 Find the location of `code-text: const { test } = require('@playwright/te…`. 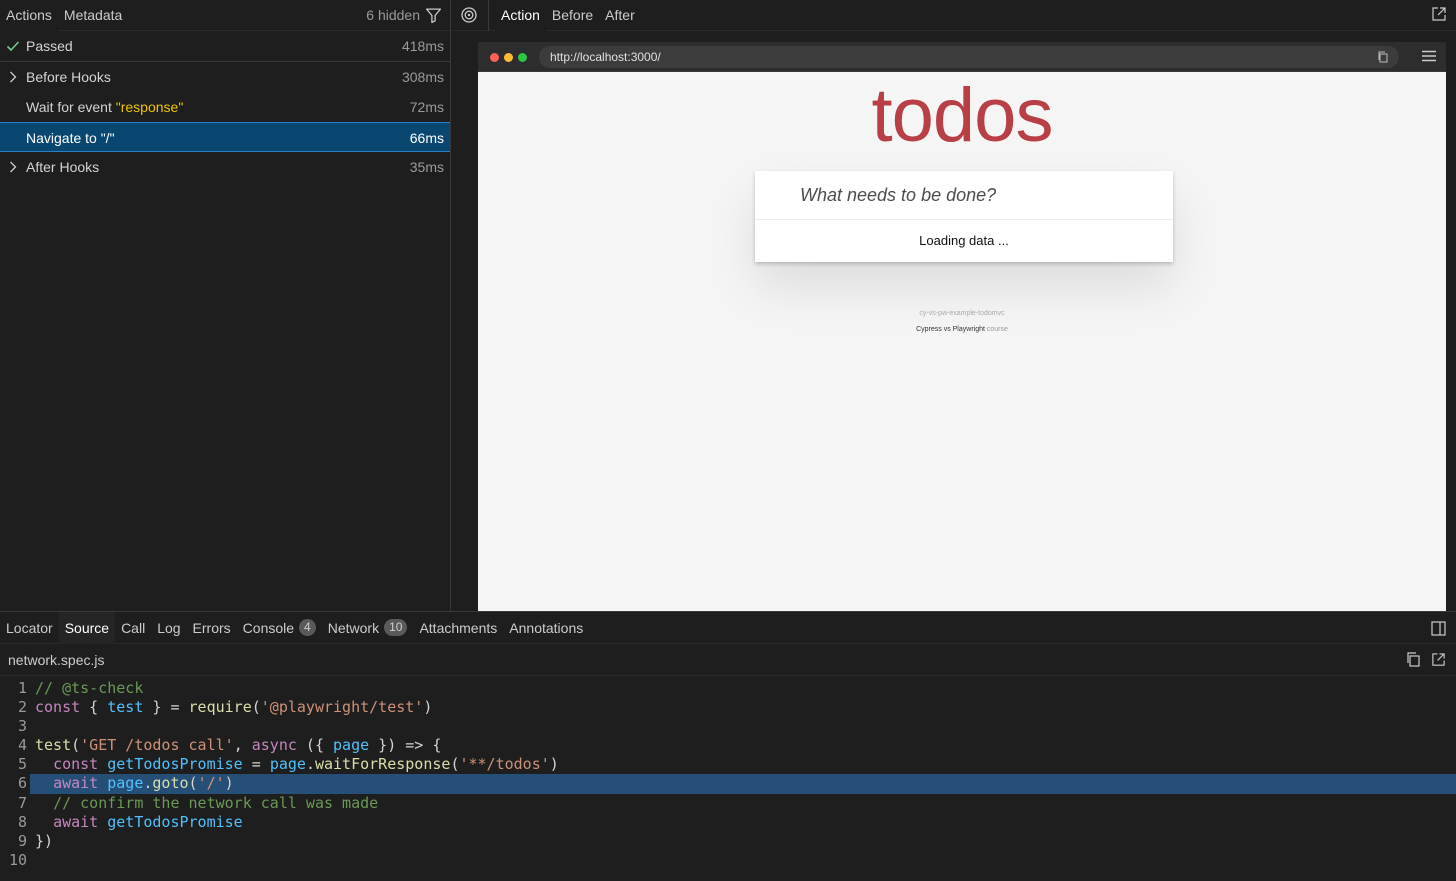

code-text: const { test } = require('@playwright/te… is located at coordinates (234, 707).